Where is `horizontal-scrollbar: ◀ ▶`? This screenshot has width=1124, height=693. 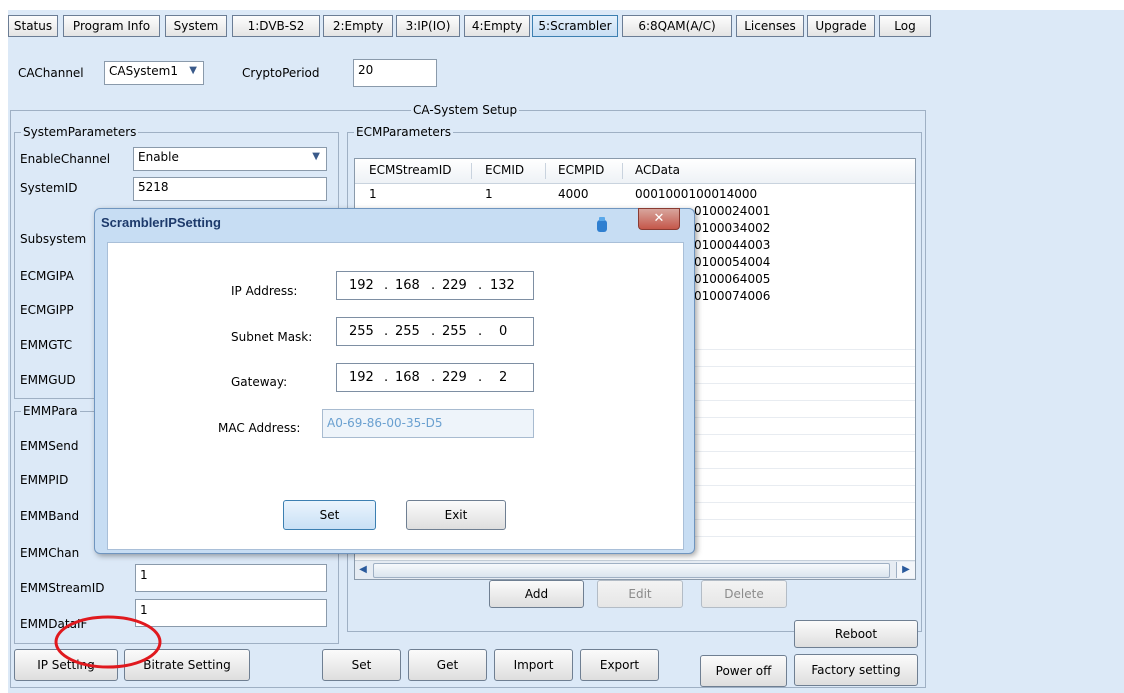 horizontal-scrollbar: ◀ ▶ is located at coordinates (635, 569).